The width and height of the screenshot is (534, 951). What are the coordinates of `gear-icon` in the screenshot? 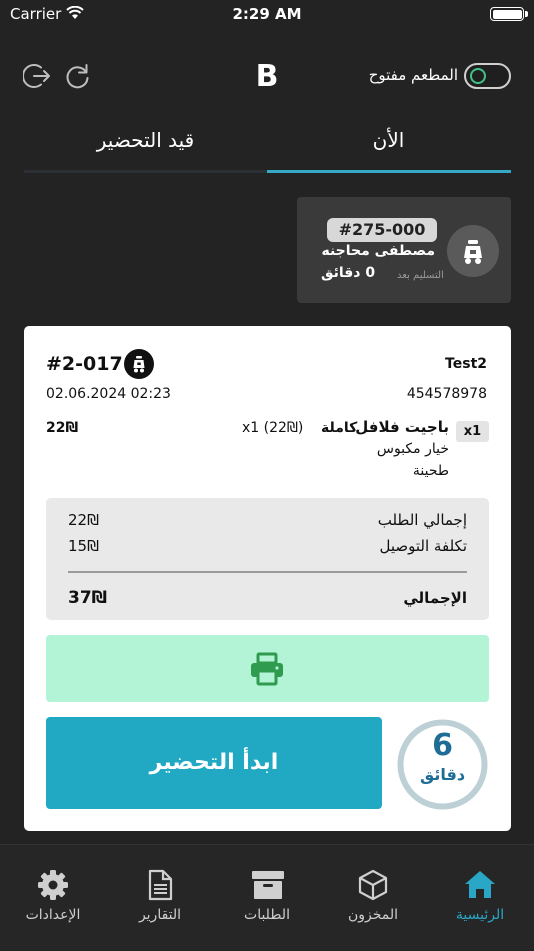 It's located at (53, 885).